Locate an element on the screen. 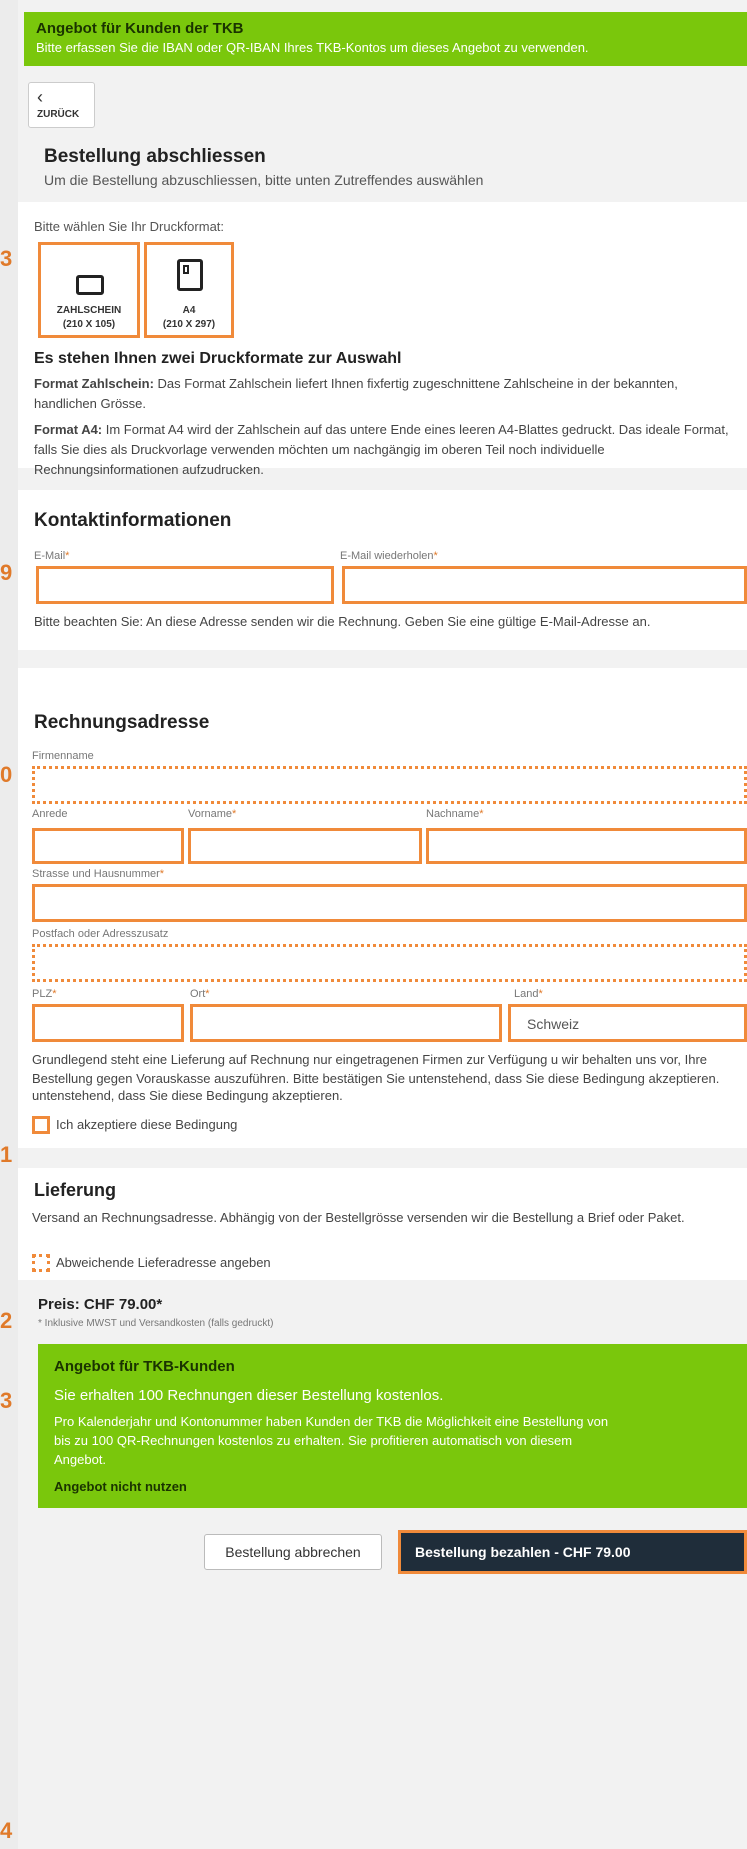 This screenshot has width=747, height=1849. billing-title: Rechnungsadresse is located at coordinates (122, 722).